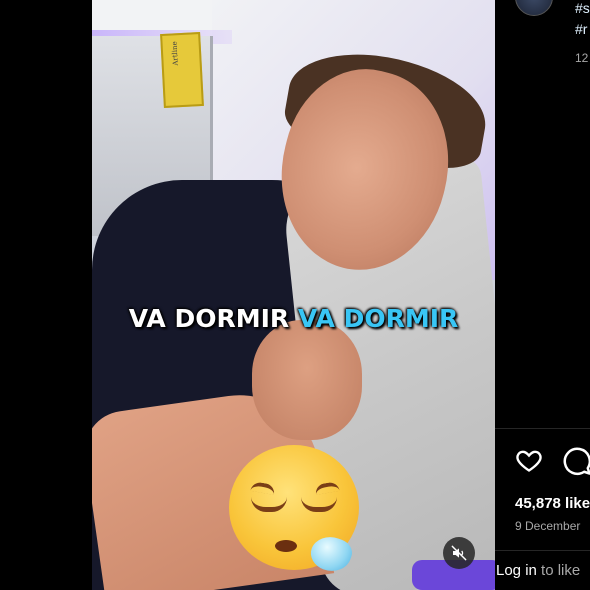  I want to click on heart-icon, so click(529, 460).